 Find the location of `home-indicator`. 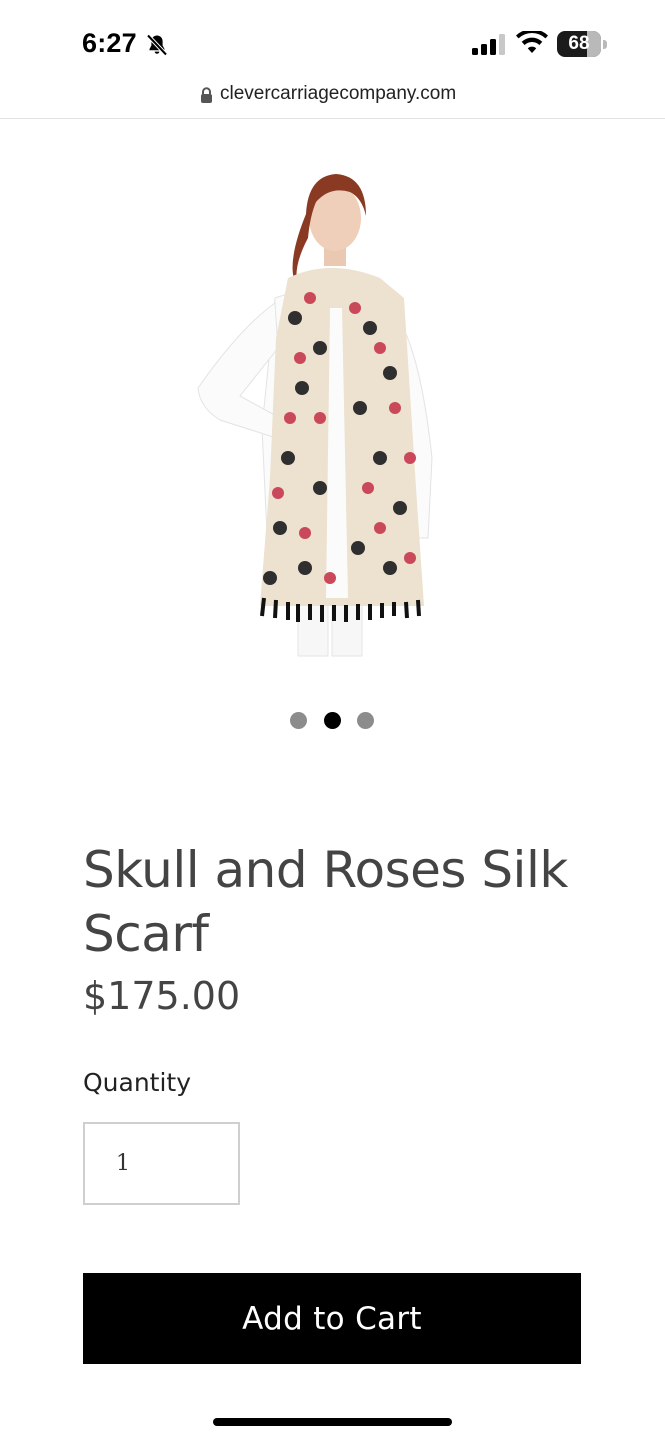

home-indicator is located at coordinates (332, 1422).